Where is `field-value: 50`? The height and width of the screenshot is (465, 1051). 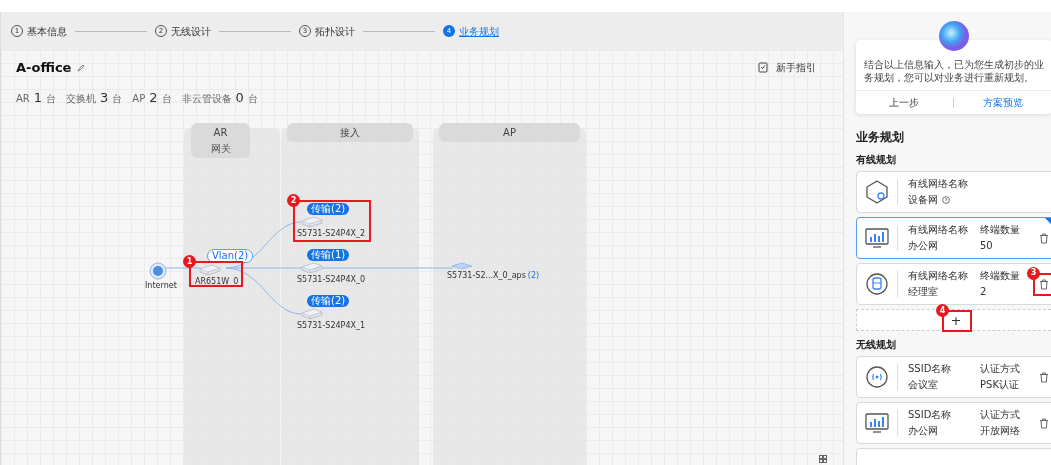 field-value: 50 is located at coordinates (987, 246).